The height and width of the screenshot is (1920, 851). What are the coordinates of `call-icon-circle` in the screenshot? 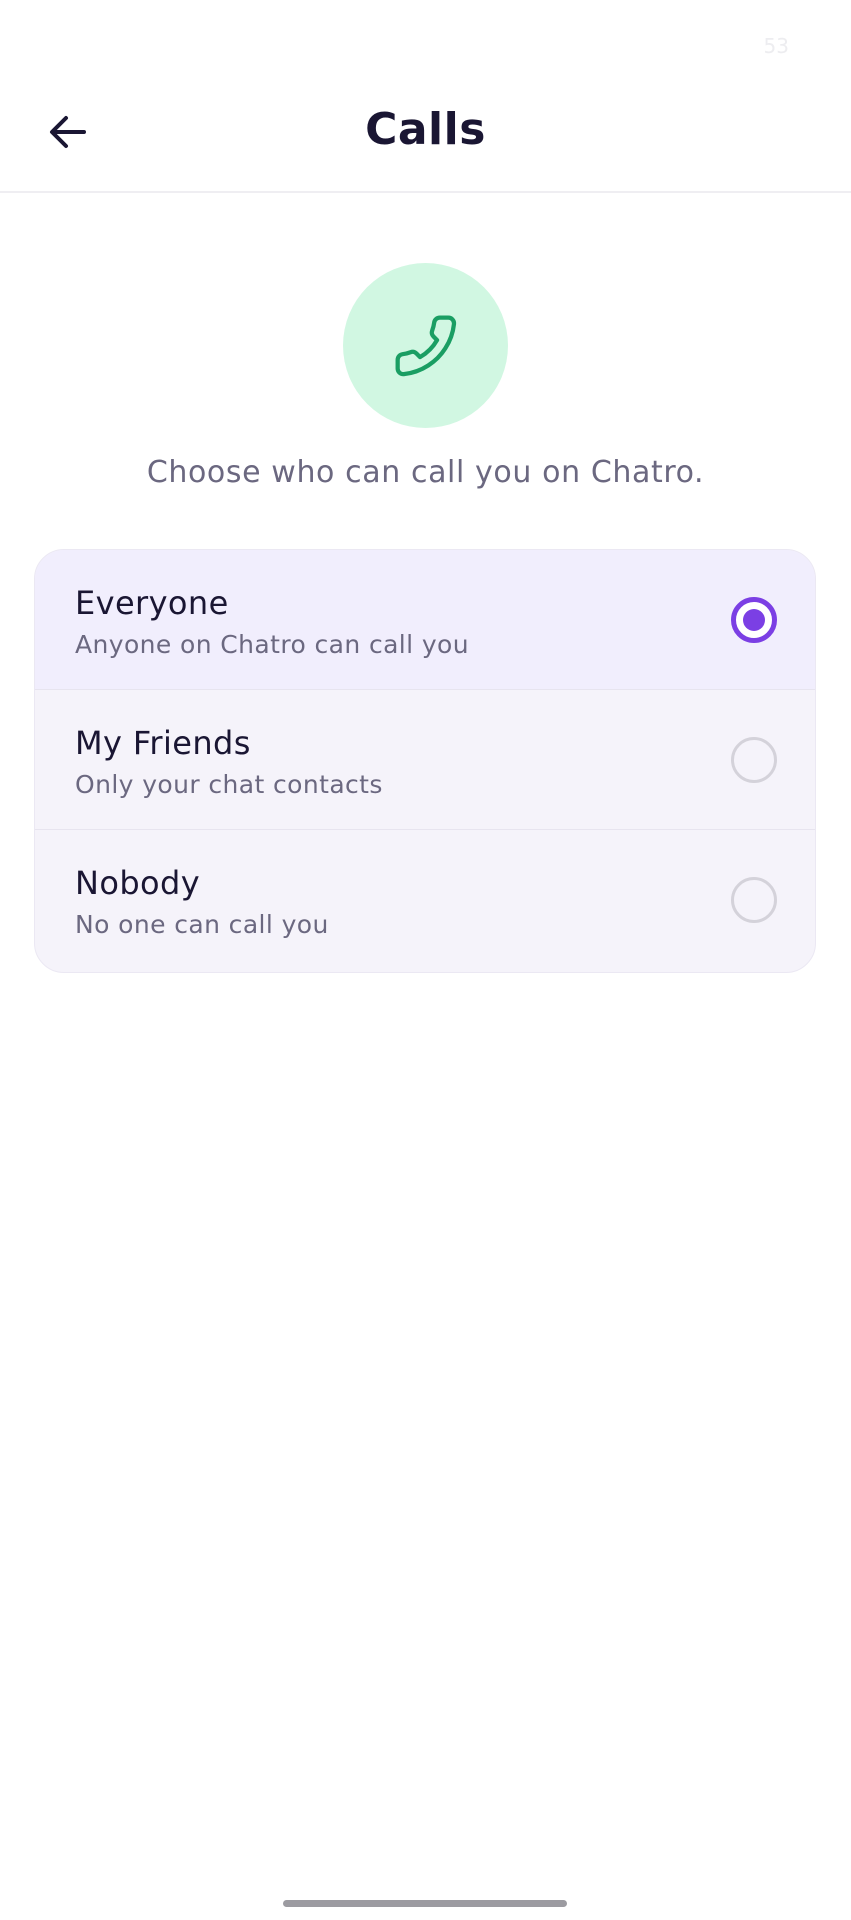 It's located at (425, 345).